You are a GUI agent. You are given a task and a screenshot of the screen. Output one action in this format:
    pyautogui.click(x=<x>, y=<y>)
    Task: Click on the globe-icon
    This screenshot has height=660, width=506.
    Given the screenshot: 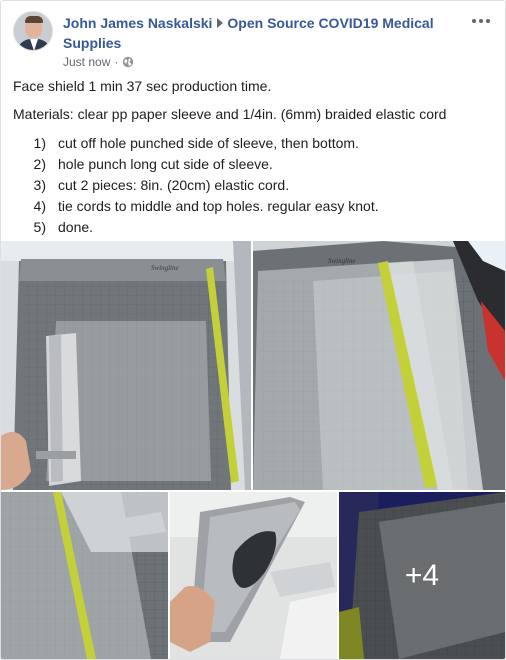 What is the action you would take?
    pyautogui.click(x=128, y=62)
    